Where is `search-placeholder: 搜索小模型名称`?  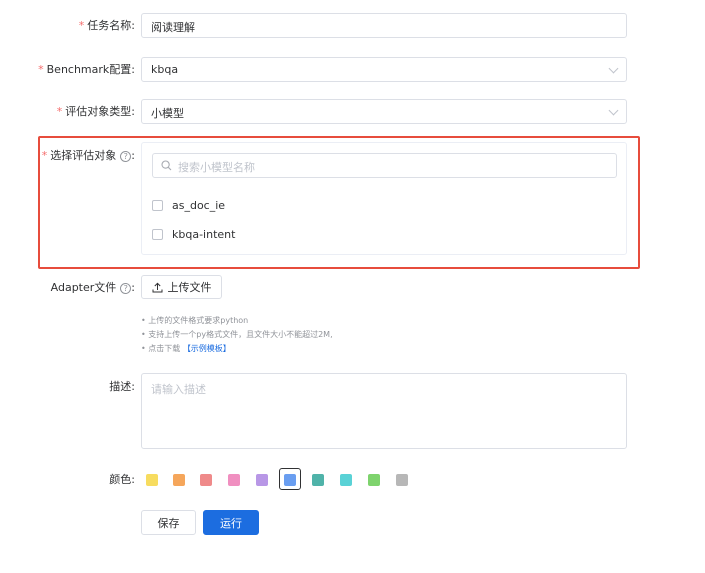 search-placeholder: 搜索小模型名称 is located at coordinates (216, 167).